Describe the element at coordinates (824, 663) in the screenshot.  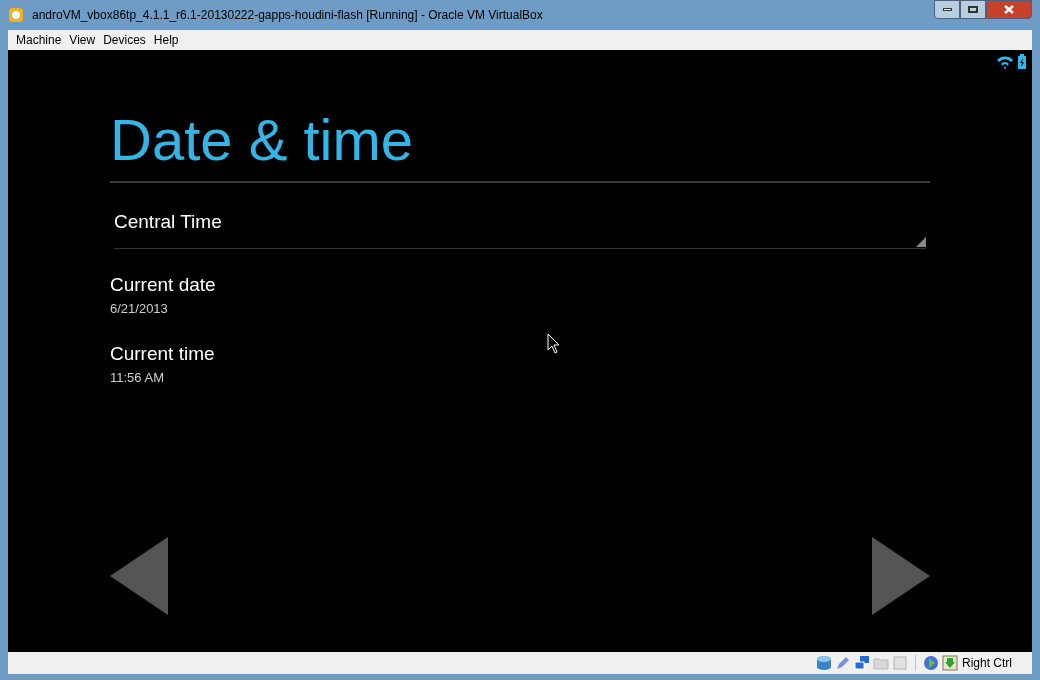
I see `disk-icon` at that location.